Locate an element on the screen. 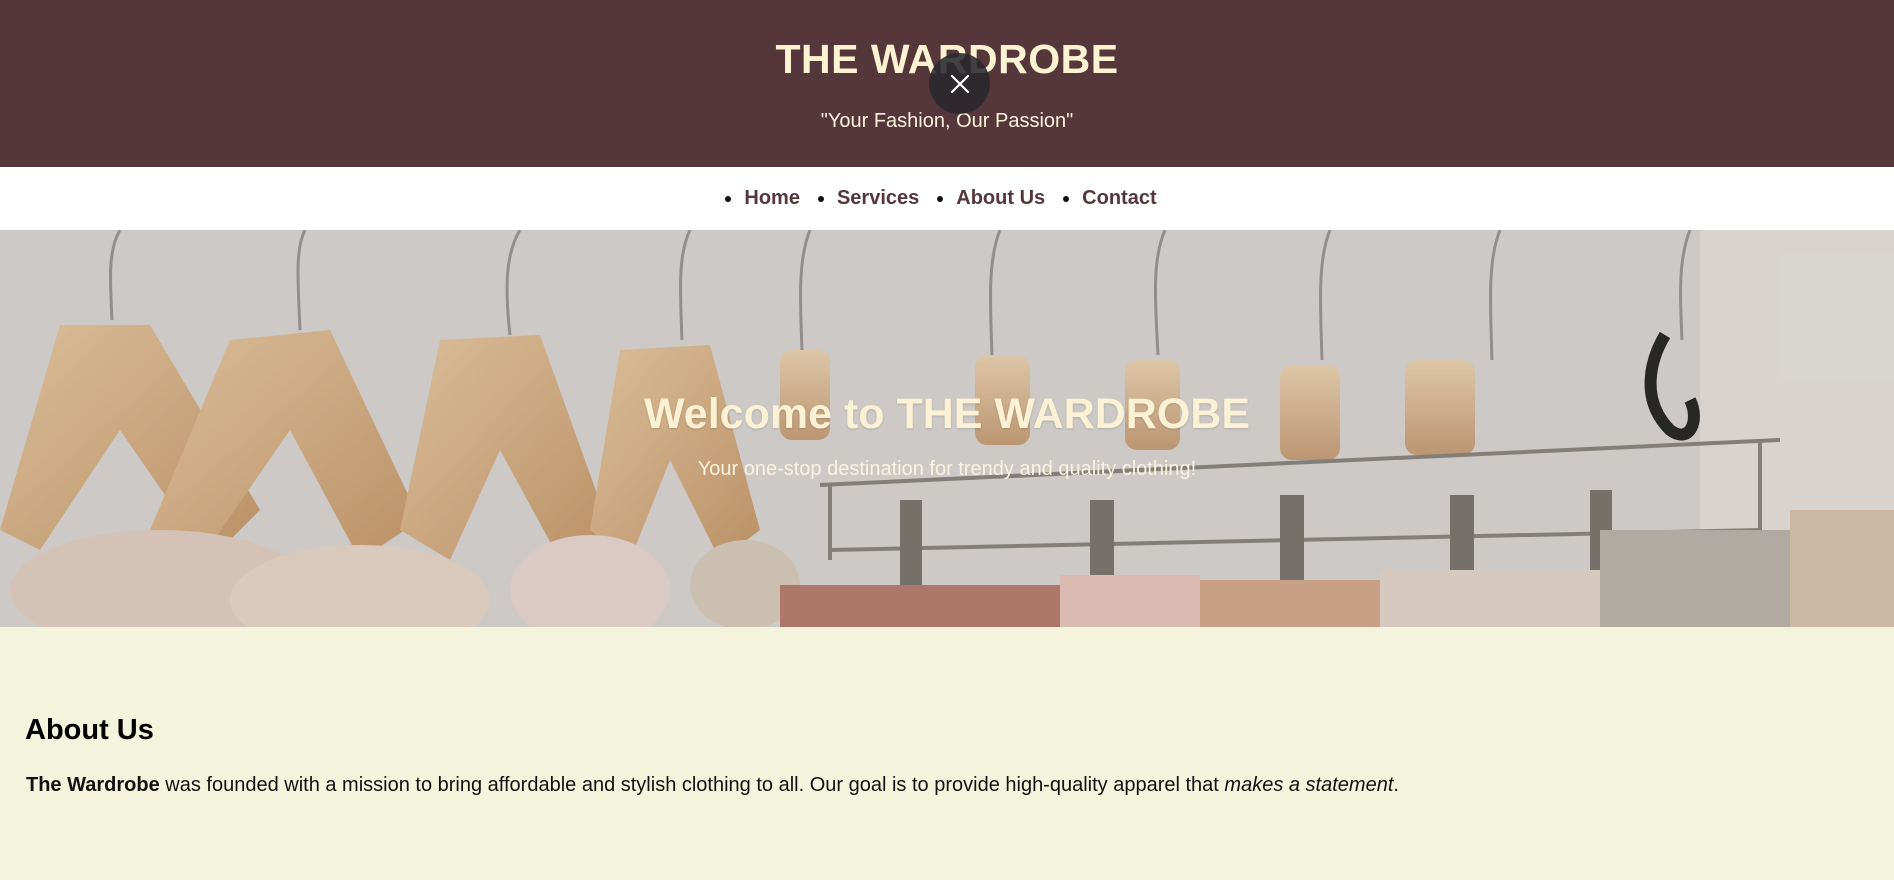 This screenshot has height=880, width=1894. nav-item-contact: Contact is located at coordinates (1110, 198).